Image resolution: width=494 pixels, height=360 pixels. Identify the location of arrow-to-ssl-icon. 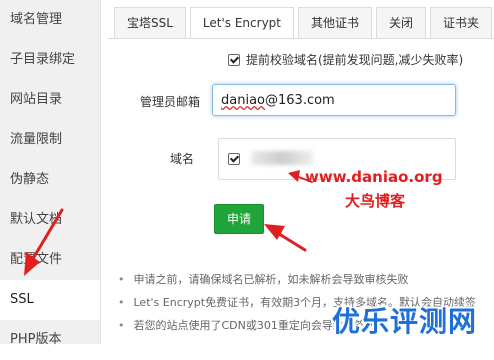
(44, 242).